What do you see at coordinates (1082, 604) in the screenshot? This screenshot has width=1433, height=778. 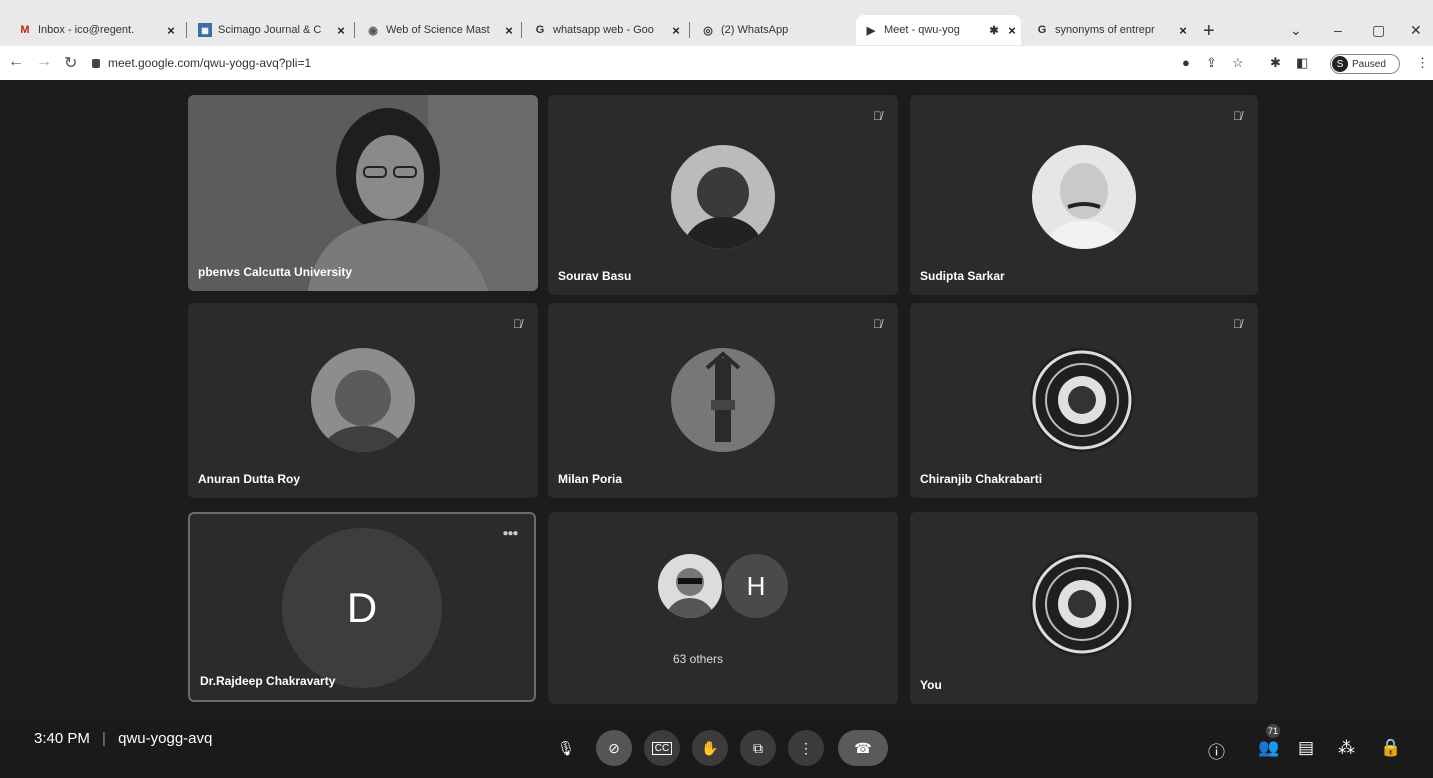 I see `foundation-logo-avatar` at bounding box center [1082, 604].